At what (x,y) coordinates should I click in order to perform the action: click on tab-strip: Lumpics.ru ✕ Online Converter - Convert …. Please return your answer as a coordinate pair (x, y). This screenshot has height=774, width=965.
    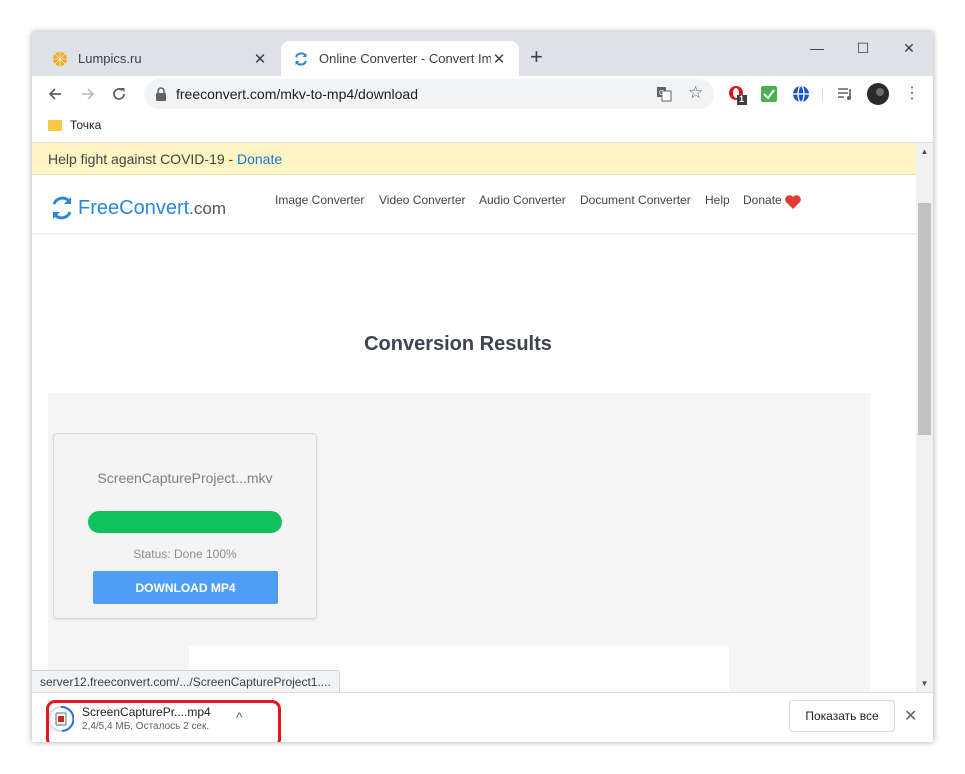
    Looking at the image, I should click on (482, 54).